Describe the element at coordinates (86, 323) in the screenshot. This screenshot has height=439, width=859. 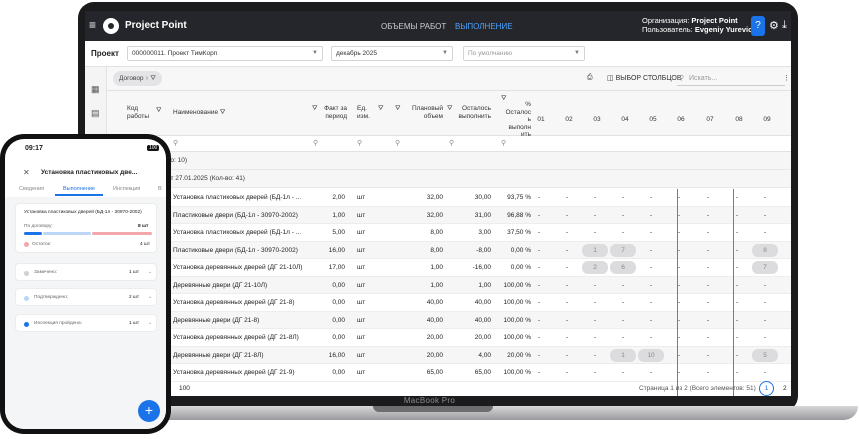
I see `mobile-status-inspected: Инспекция пройдена: 1 шт ⌄` at that location.